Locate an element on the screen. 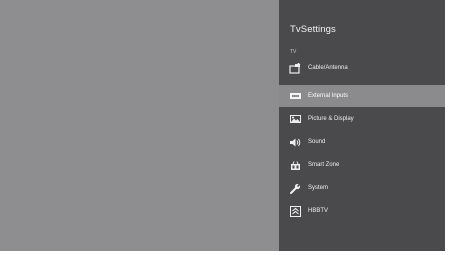  menu-item-hbbtv: HBBTV is located at coordinates (362, 211).